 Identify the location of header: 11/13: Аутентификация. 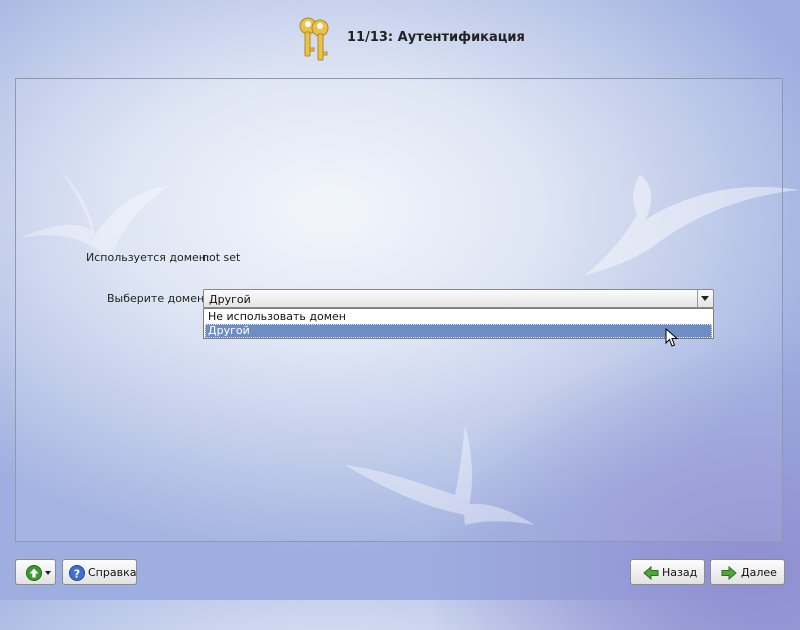
(400, 38).